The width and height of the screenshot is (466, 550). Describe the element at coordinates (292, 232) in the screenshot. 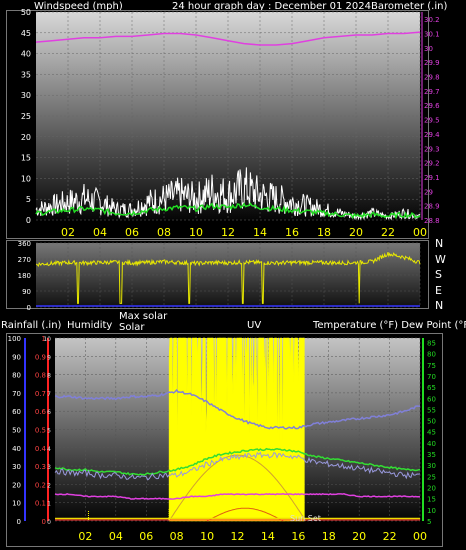

I see `time-tick-label: 16` at that location.